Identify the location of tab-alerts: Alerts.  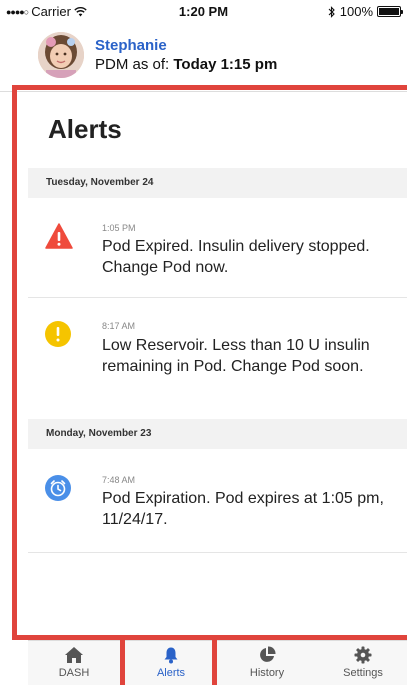
(171, 663).